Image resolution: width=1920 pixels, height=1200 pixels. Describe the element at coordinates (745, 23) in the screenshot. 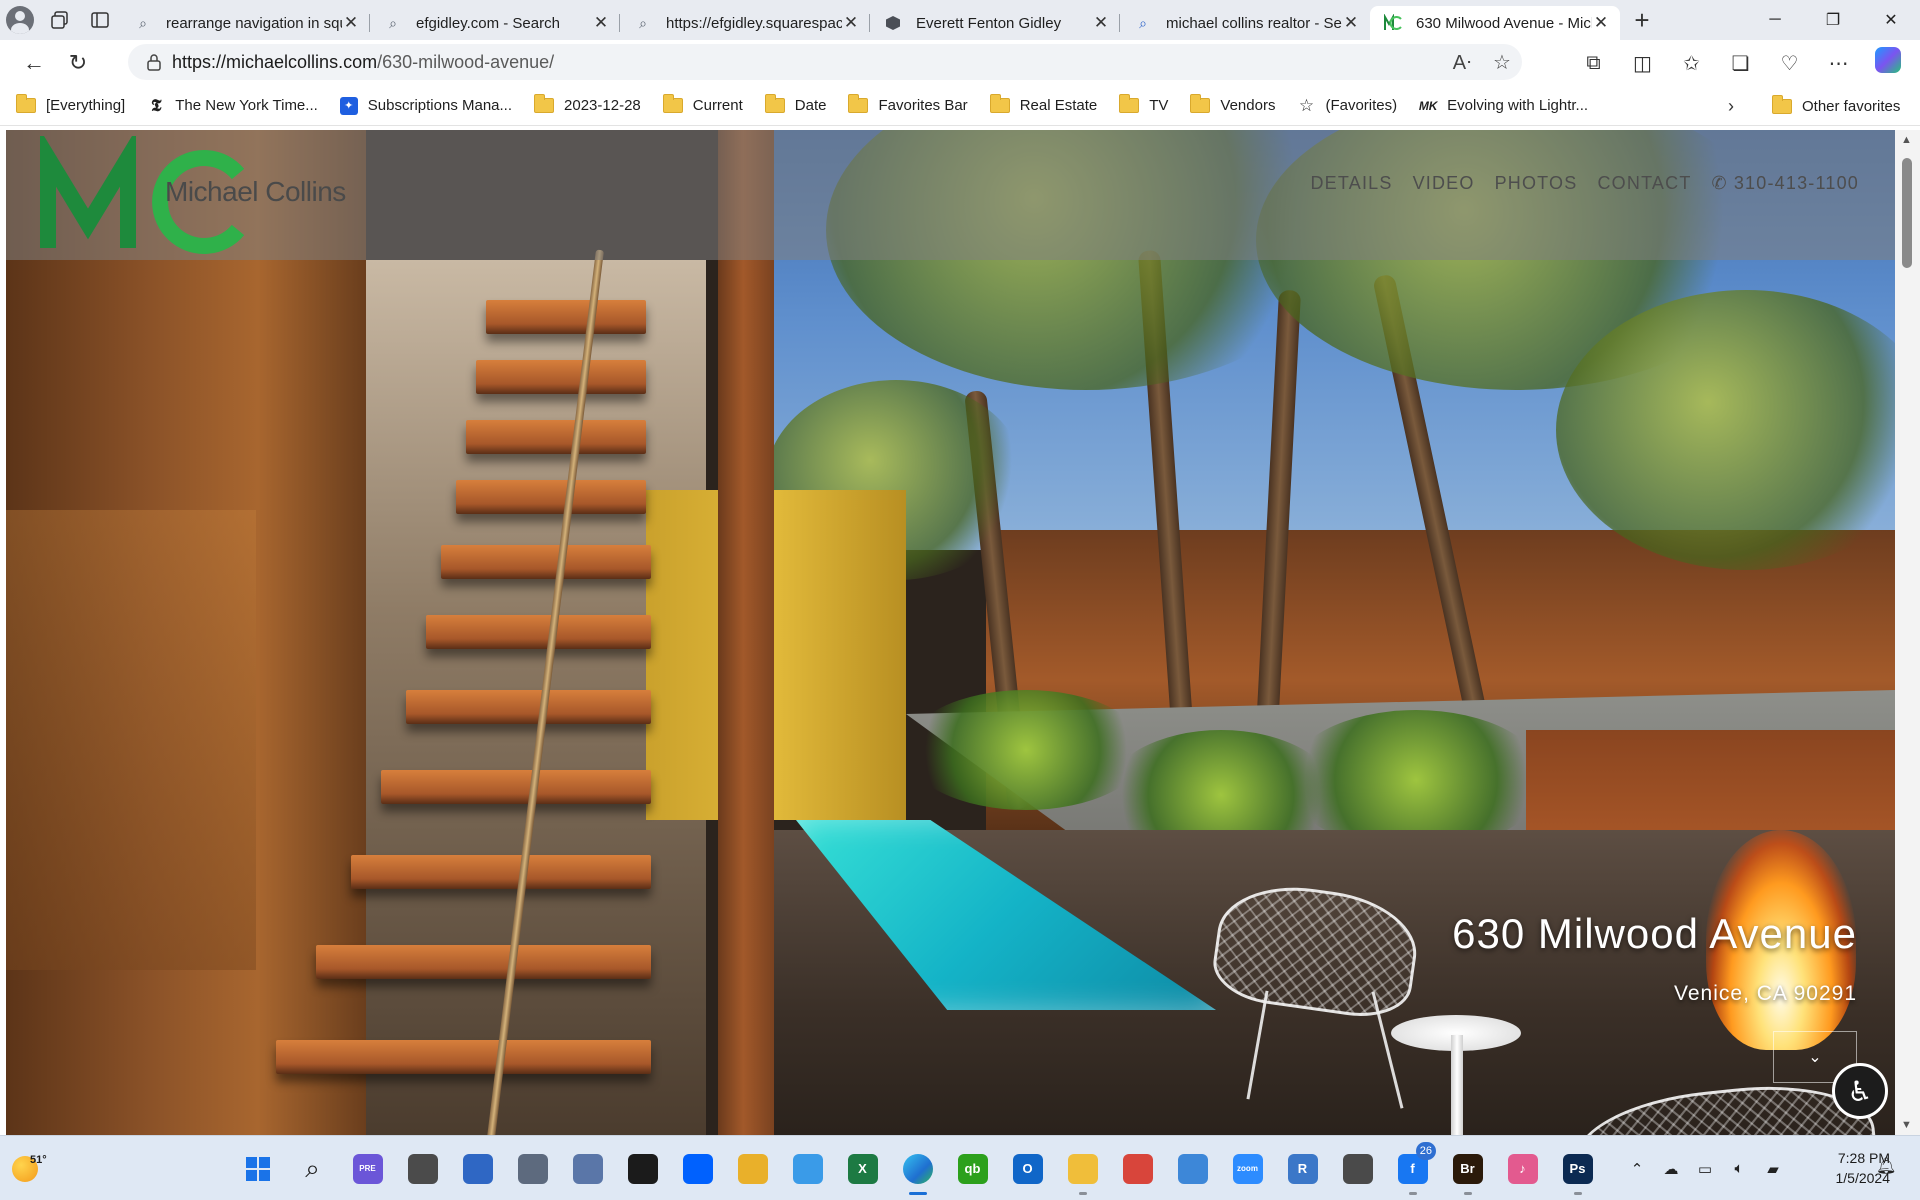

I see `tab-efgidley-squarespace: ⌕ https://efgidley.squarespace.com ✕` at that location.